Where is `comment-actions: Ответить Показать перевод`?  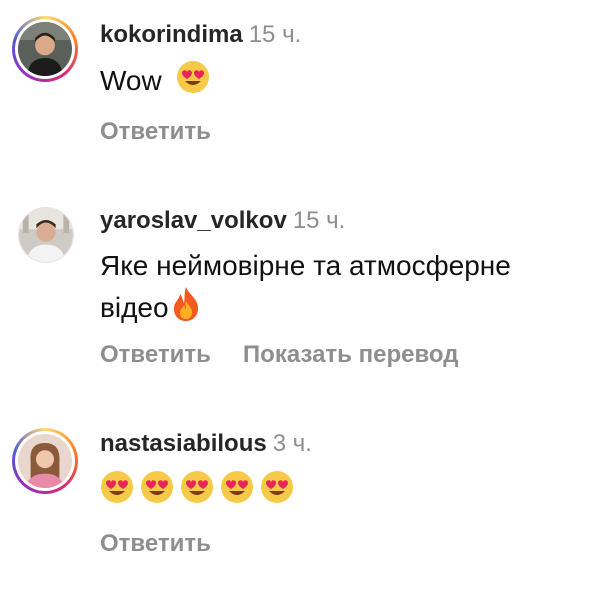 comment-actions: Ответить Показать перевод is located at coordinates (279, 355).